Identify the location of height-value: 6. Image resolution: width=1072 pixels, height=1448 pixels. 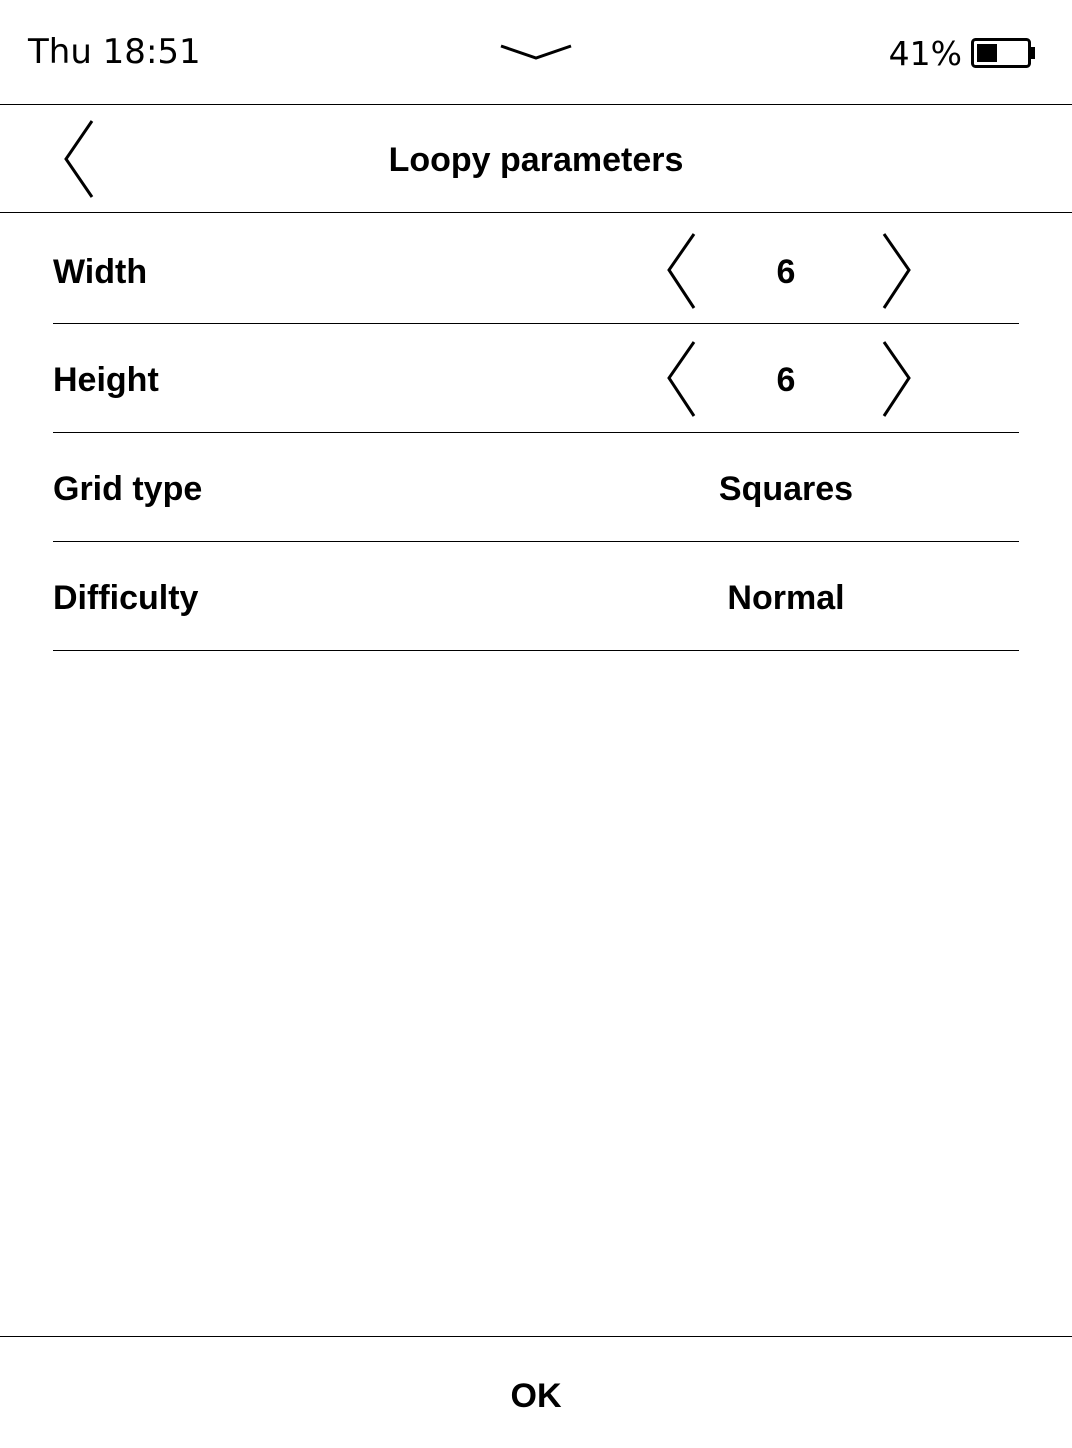
(786, 380).